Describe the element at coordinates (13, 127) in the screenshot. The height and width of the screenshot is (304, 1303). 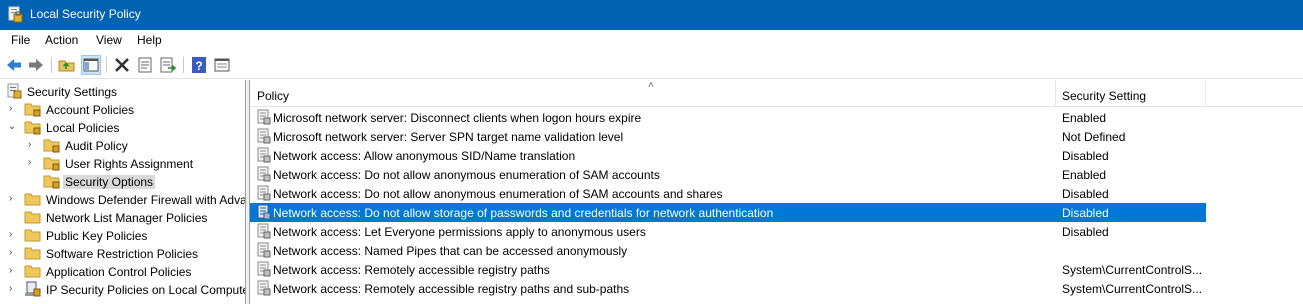
I see `chevron-down-icon: ⌄` at that location.